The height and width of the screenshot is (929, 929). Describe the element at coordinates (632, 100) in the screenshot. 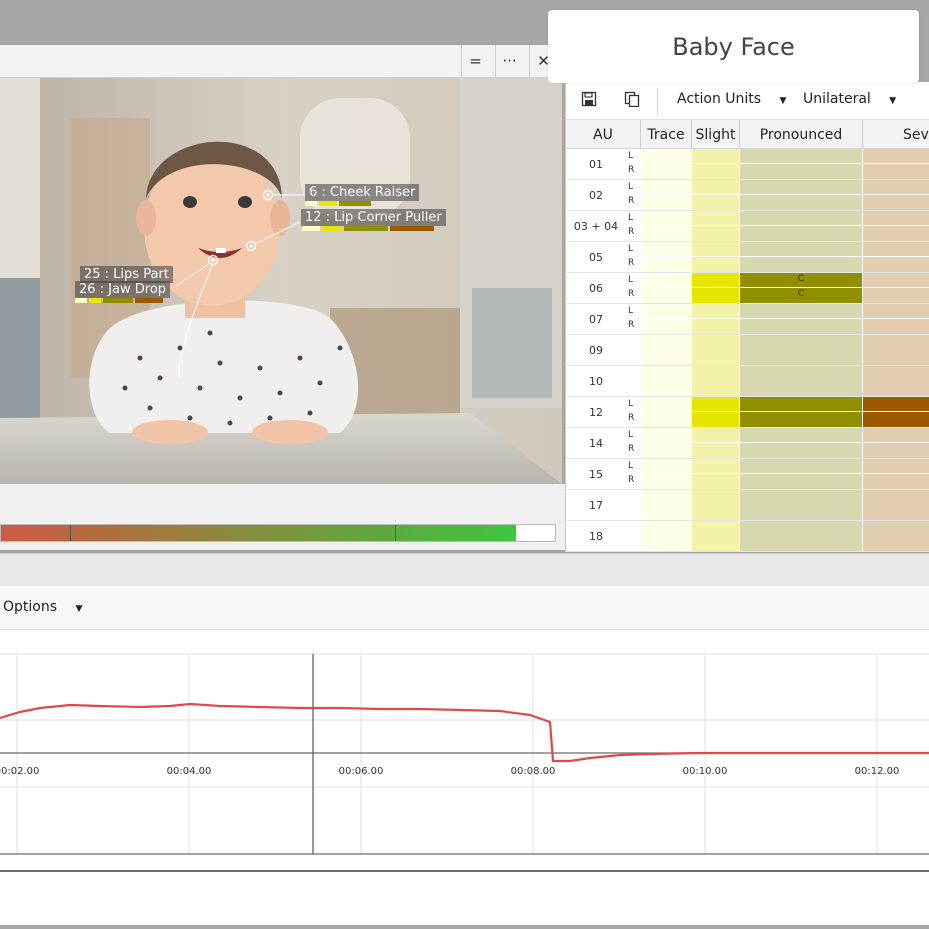

I see `copy-icon` at that location.